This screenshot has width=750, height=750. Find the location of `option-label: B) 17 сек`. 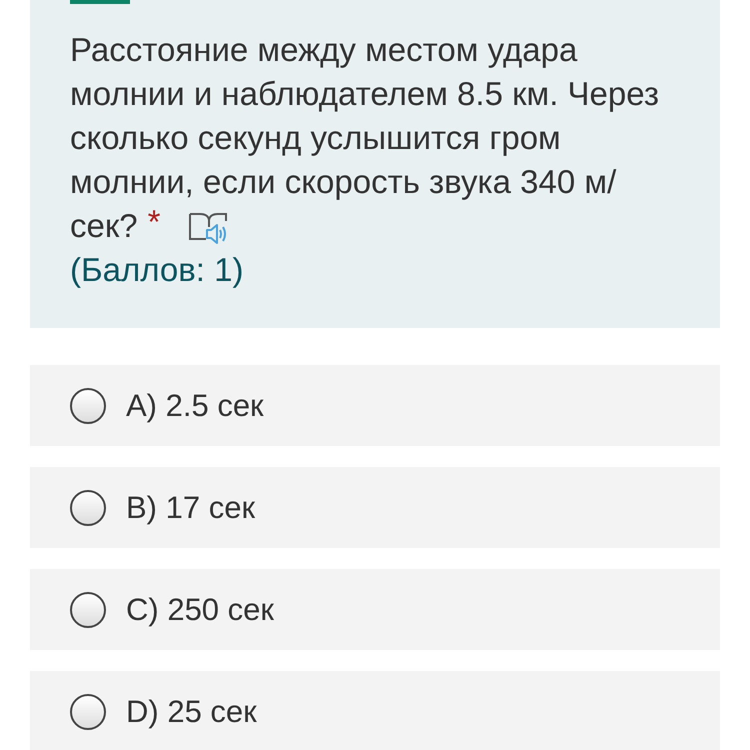

option-label: B) 17 сек is located at coordinates (191, 508).